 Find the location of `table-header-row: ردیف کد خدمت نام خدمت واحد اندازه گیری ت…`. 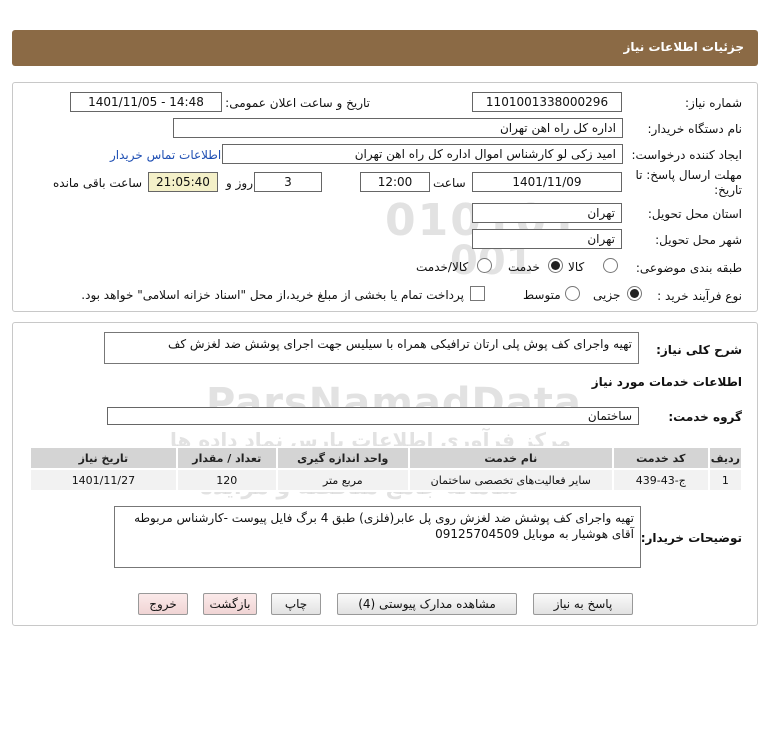

table-header-row: ردیف کد خدمت نام خدمت واحد اندازه گیری ت… is located at coordinates (386, 458).